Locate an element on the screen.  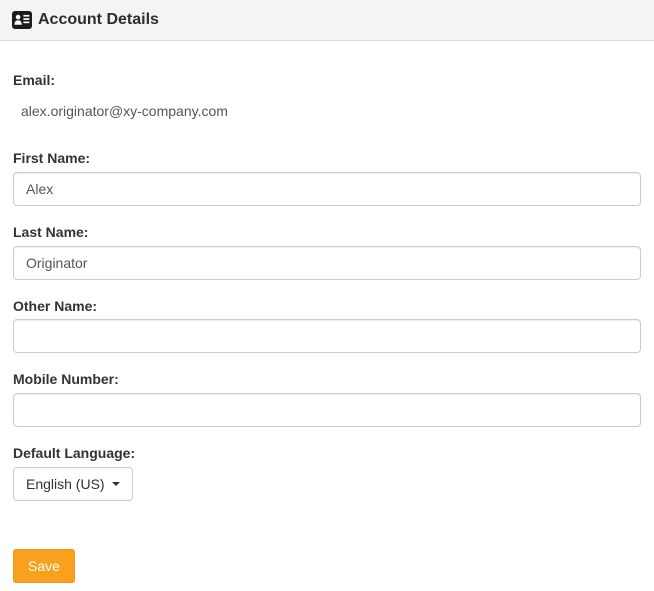
mobile-number-group: Mobile Number: is located at coordinates (327, 399).